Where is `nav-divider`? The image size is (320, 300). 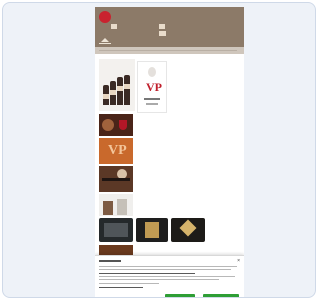 nav-divider is located at coordinates (168, 50).